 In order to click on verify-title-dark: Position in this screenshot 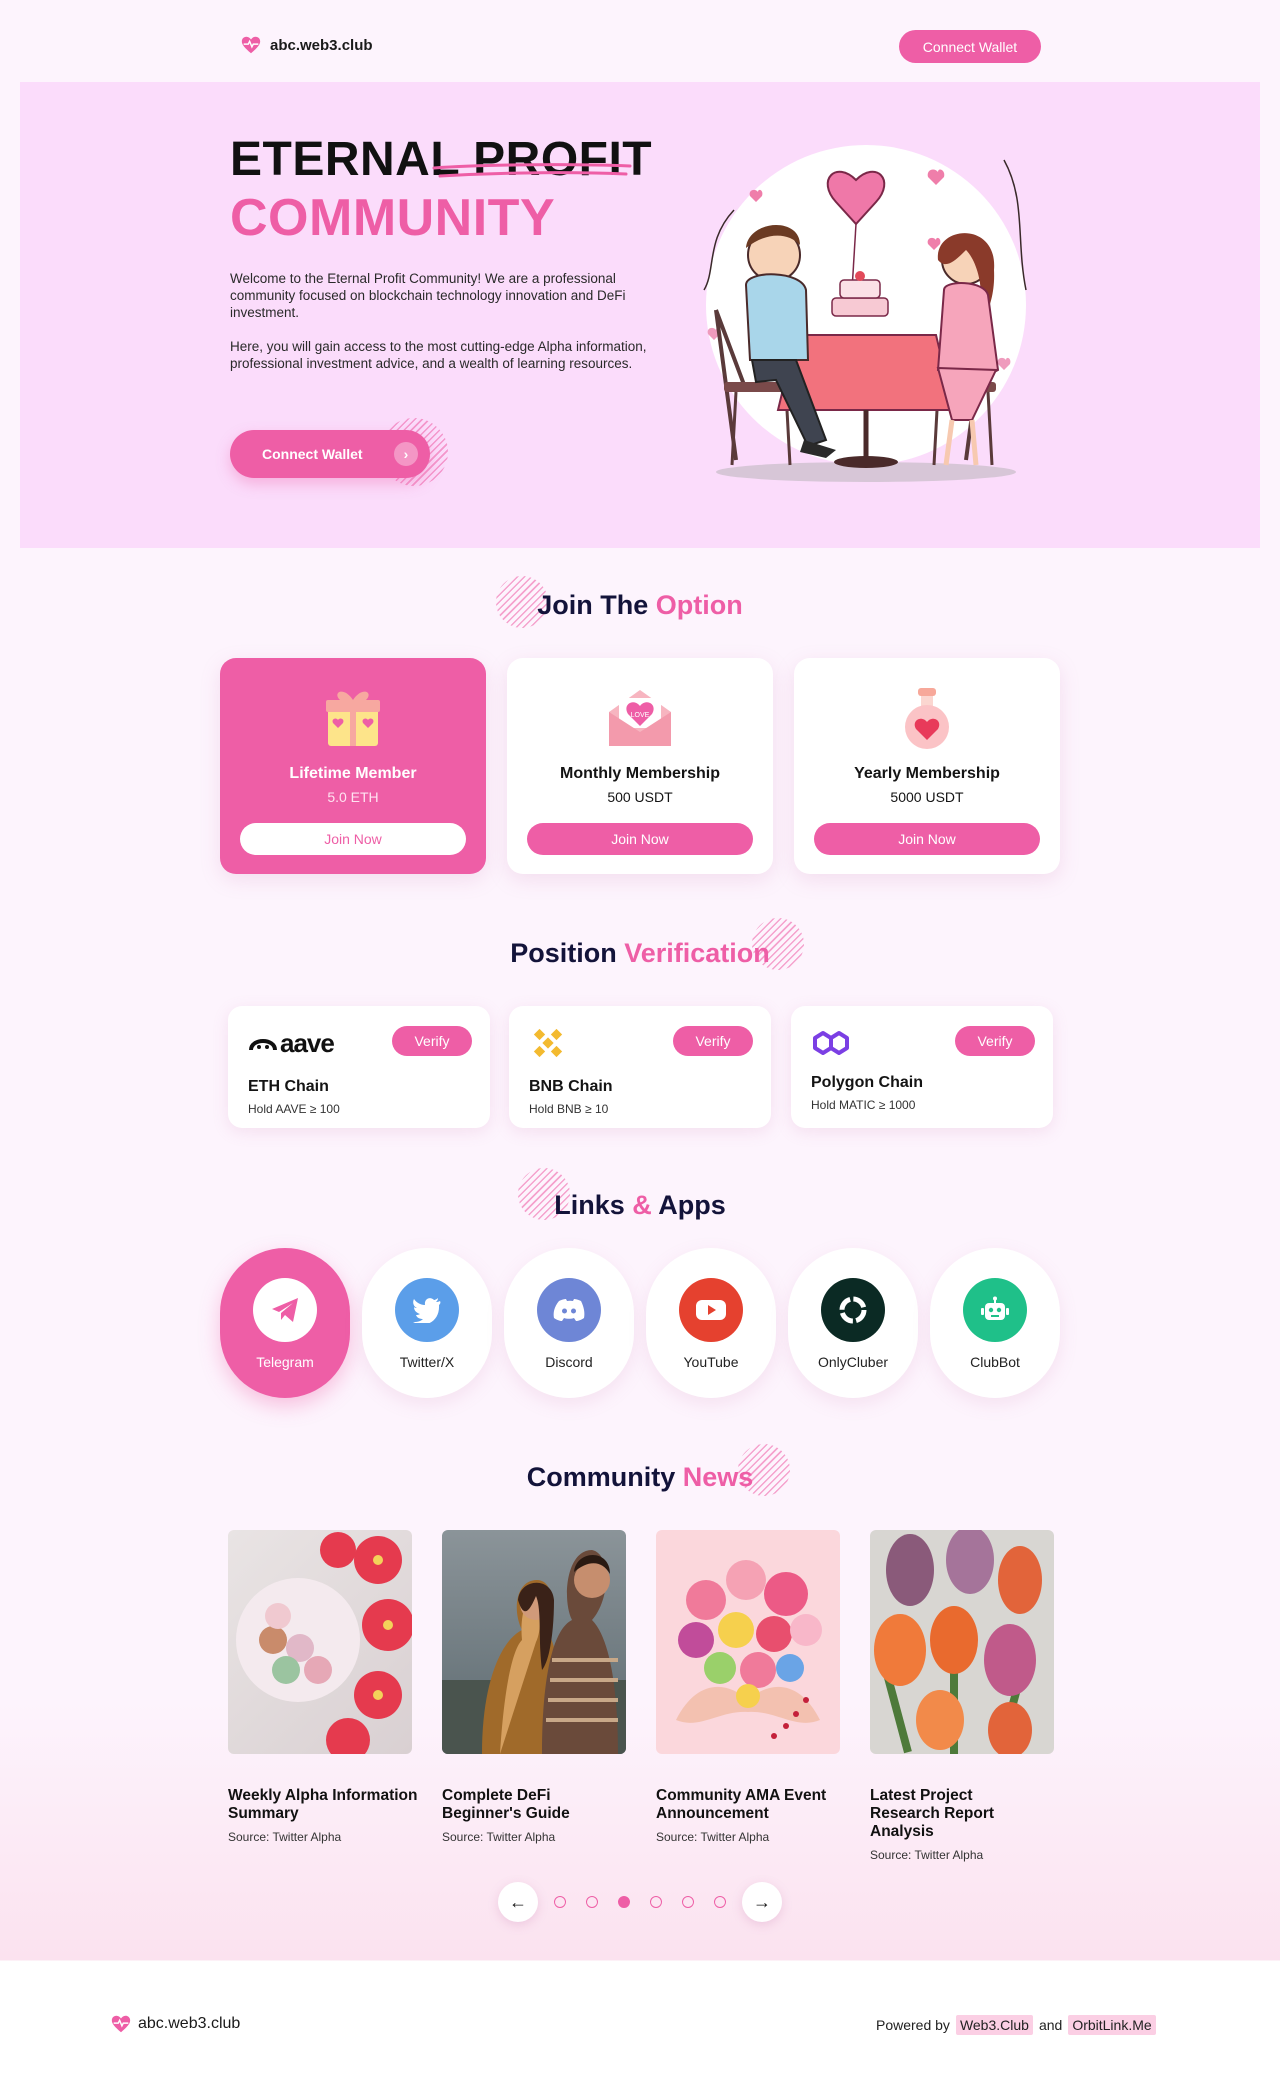, I will do `click(563, 953)`.